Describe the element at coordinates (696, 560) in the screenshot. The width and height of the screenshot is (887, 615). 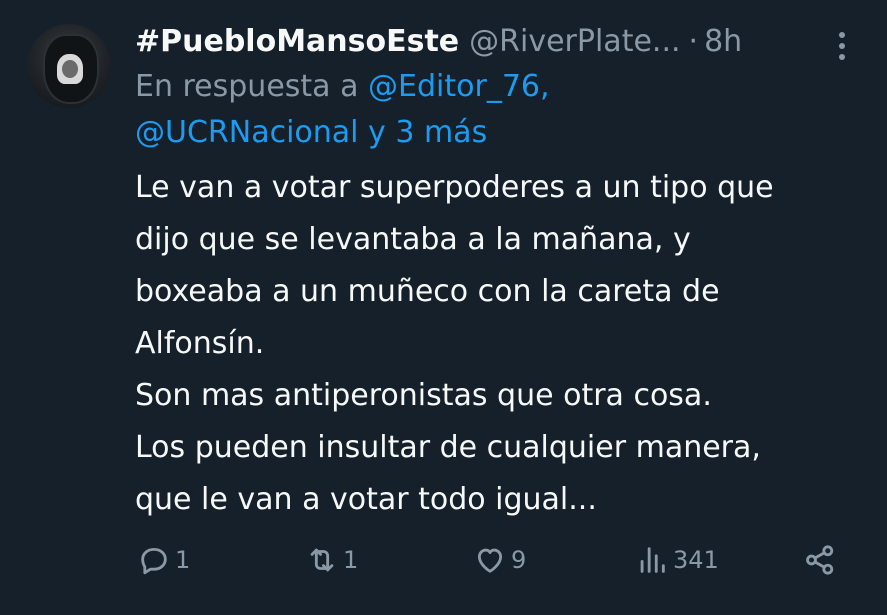
I see `views-count: 341` at that location.